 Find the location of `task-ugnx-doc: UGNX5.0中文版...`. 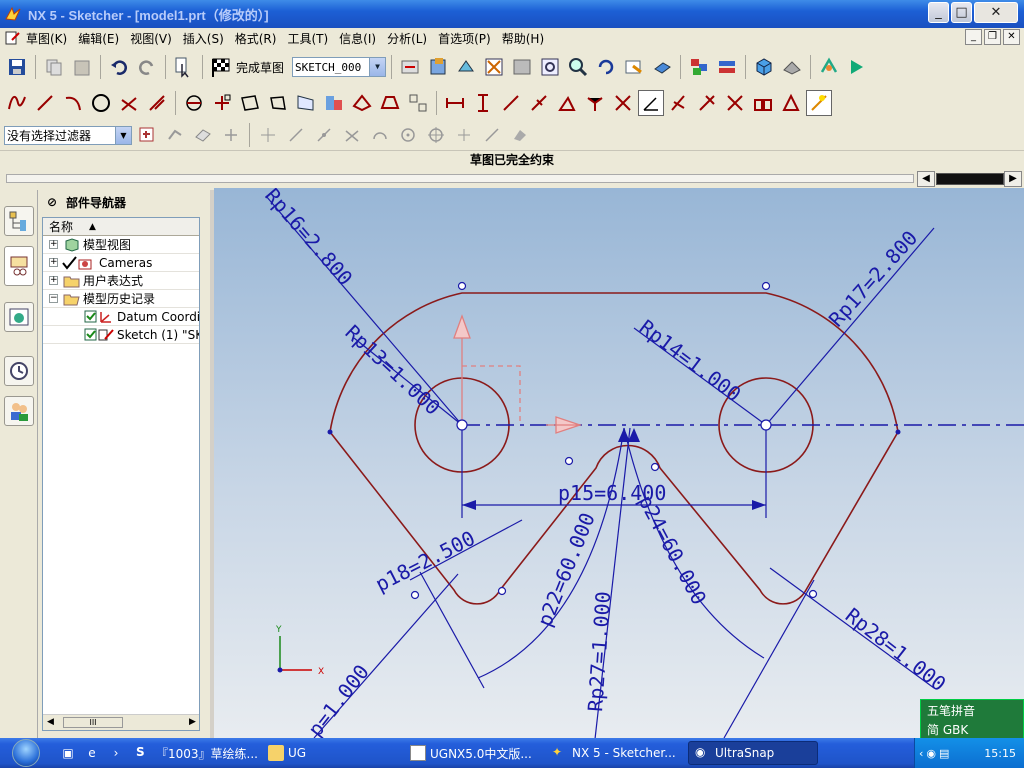

task-ugnx-doc: UGNX5.0中文版... is located at coordinates (473, 753).